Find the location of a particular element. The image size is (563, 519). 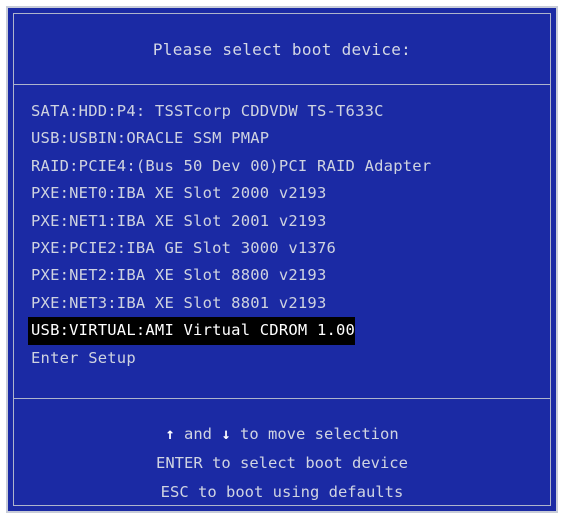

header-divider is located at coordinates (282, 84).